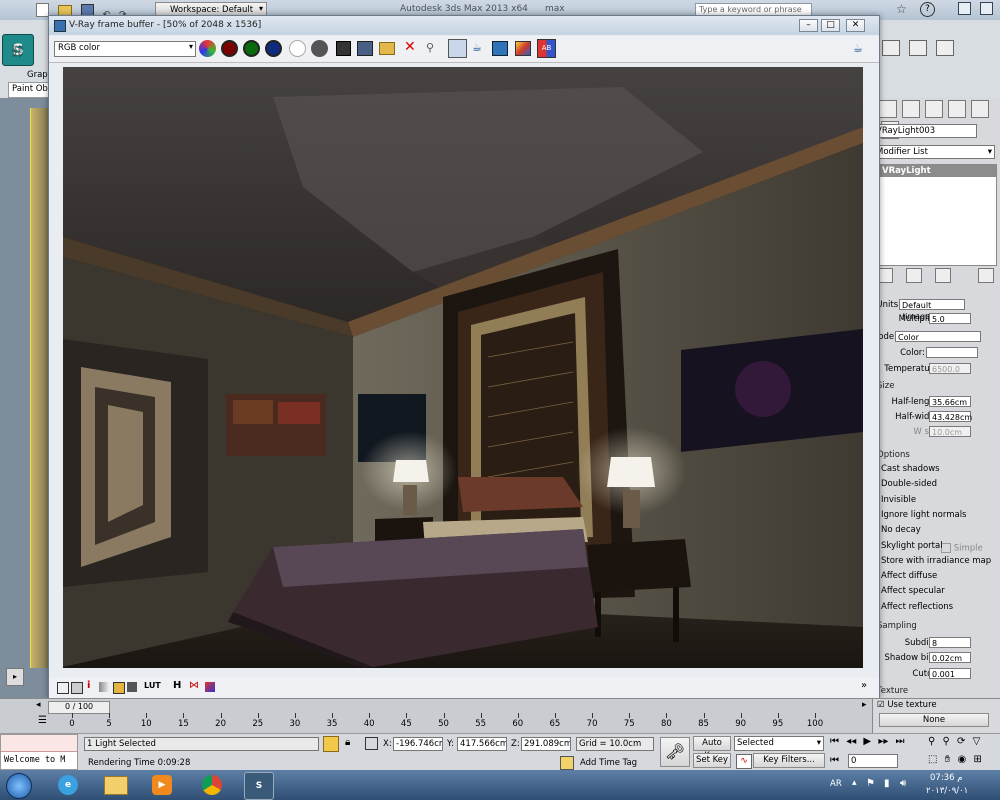 The width and height of the screenshot is (1000, 800). Describe the element at coordinates (933, 109) in the screenshot. I see `hierarchy-tab-icon` at that location.